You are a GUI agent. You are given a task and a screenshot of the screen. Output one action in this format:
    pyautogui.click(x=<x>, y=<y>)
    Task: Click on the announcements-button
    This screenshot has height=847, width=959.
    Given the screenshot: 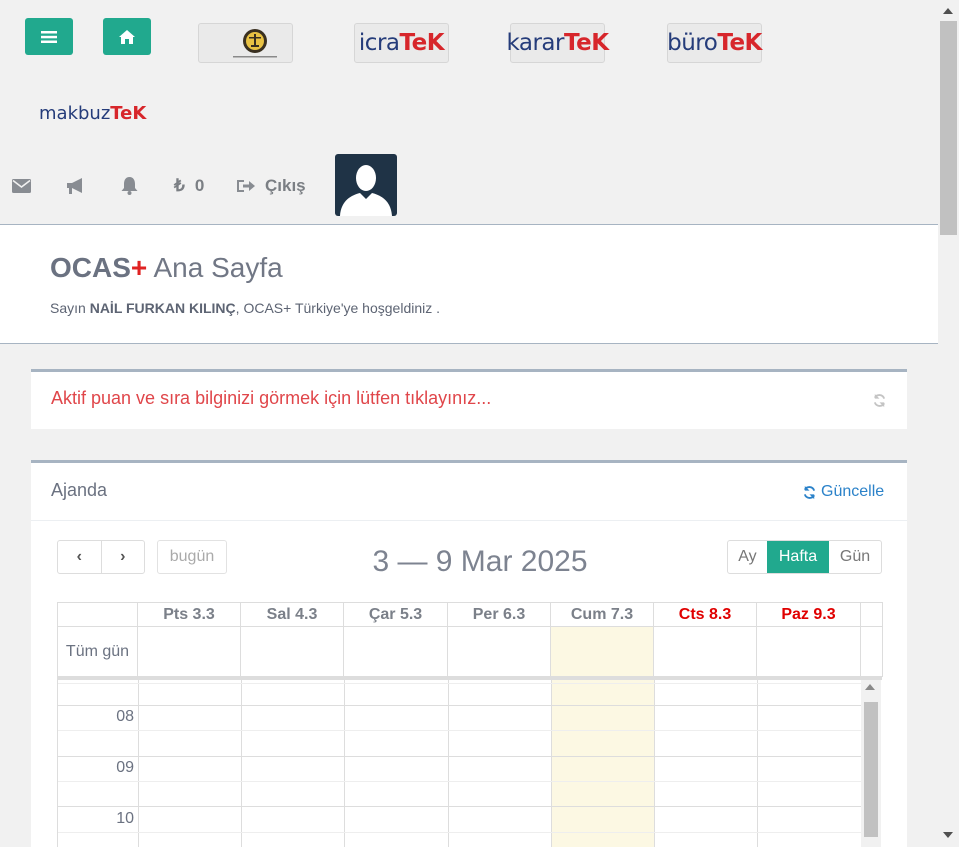 What is the action you would take?
    pyautogui.click(x=75, y=186)
    